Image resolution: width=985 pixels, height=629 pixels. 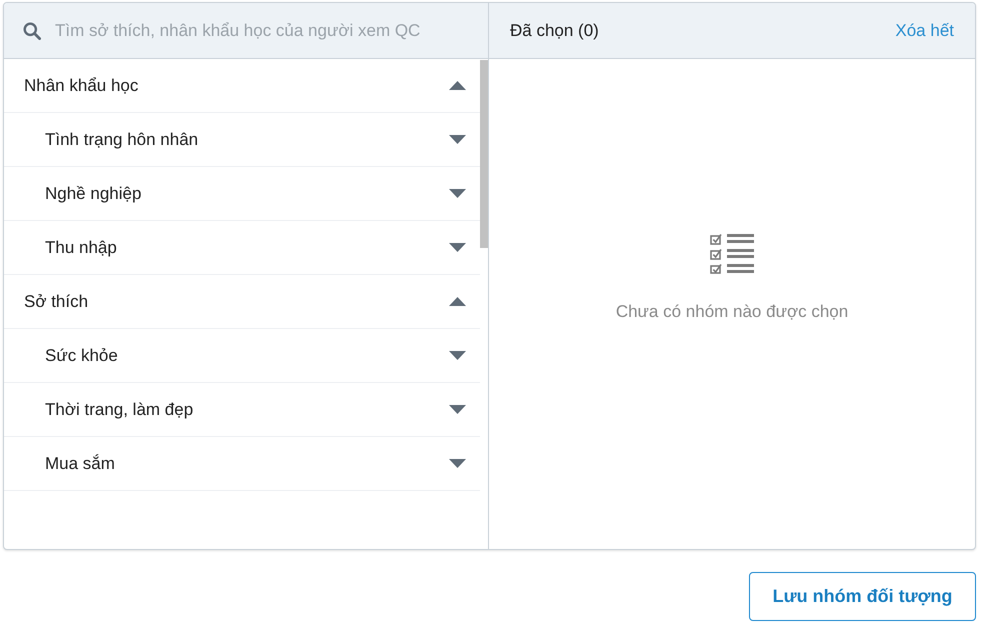 What do you see at coordinates (242, 356) in the screenshot?
I see `subcategory-row: Sức khỏe` at bounding box center [242, 356].